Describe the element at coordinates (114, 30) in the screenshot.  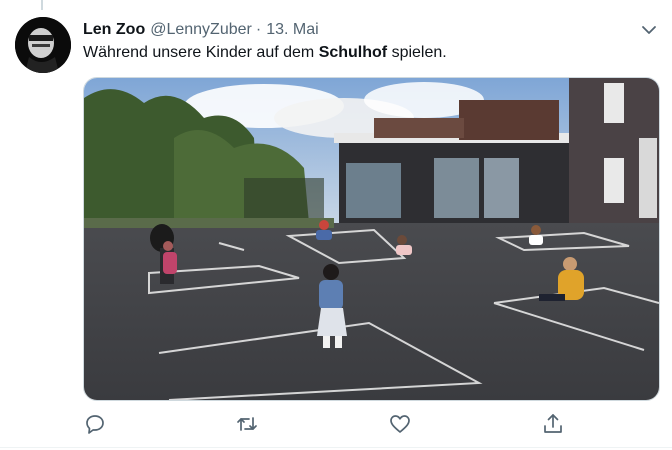
I see `author-name: Len Zoo` at that location.